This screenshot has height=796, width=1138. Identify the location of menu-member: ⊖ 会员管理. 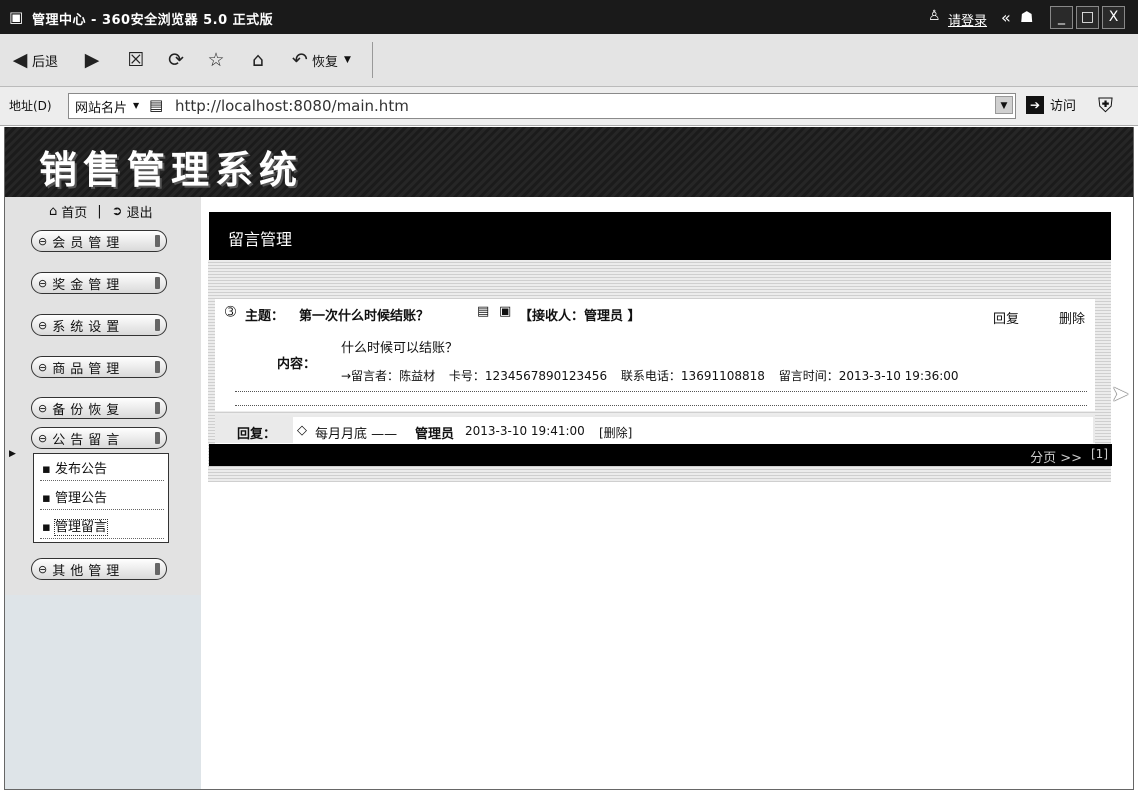
(99, 241).